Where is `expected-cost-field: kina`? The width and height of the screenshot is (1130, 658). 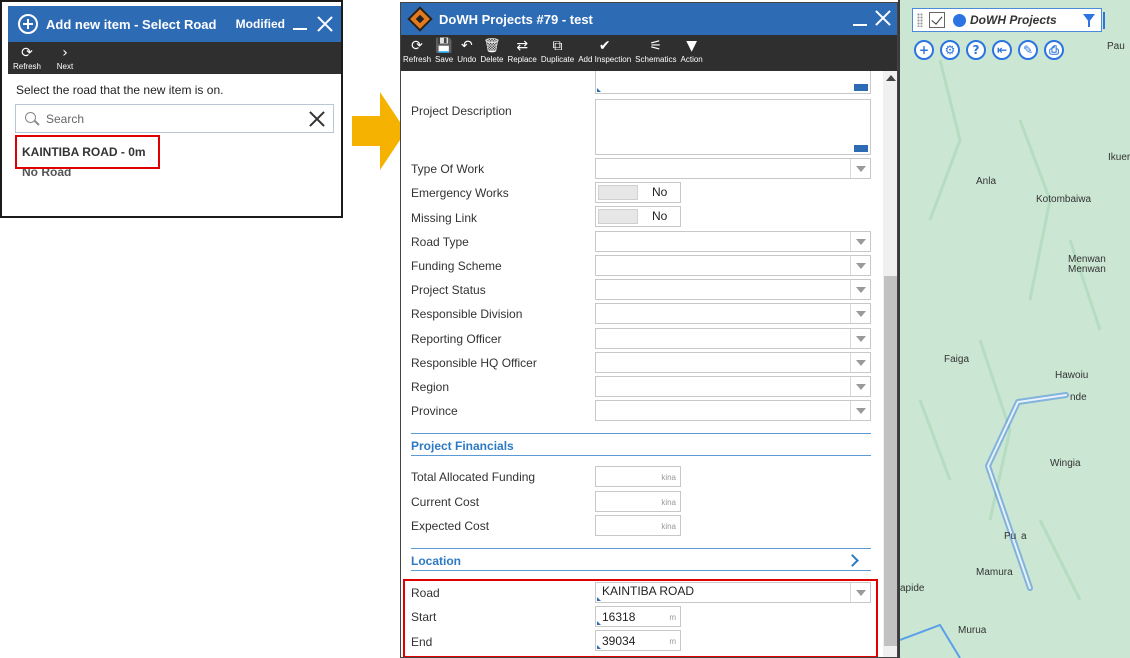 expected-cost-field: kina is located at coordinates (638, 525).